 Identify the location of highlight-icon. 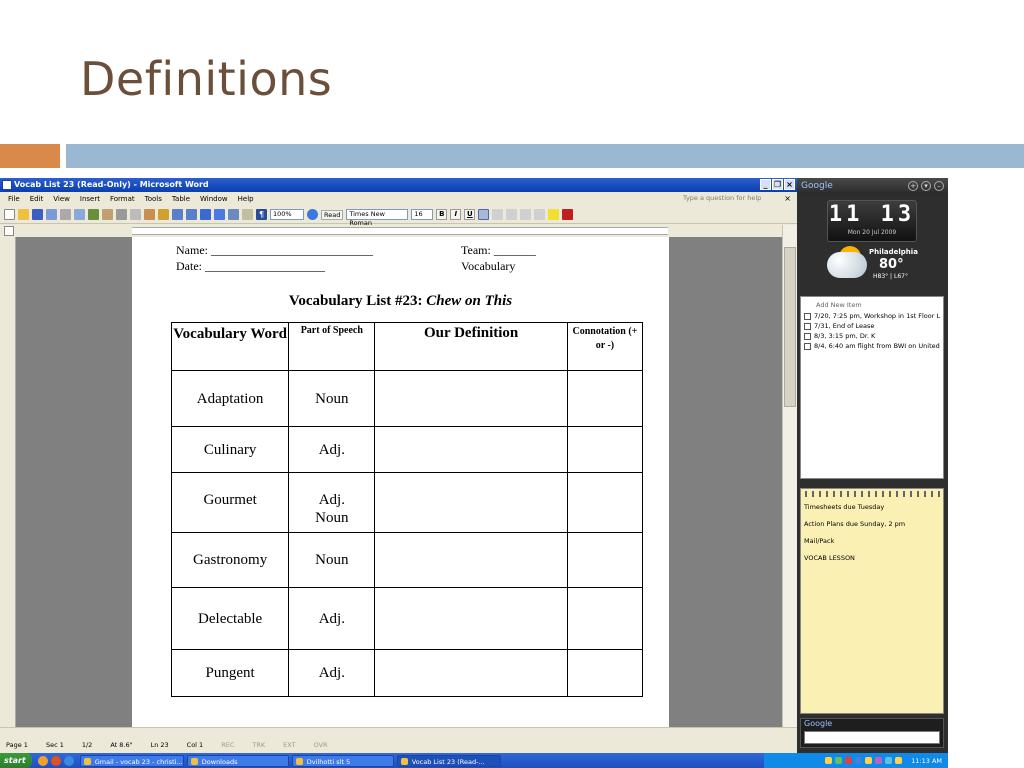
(554, 214).